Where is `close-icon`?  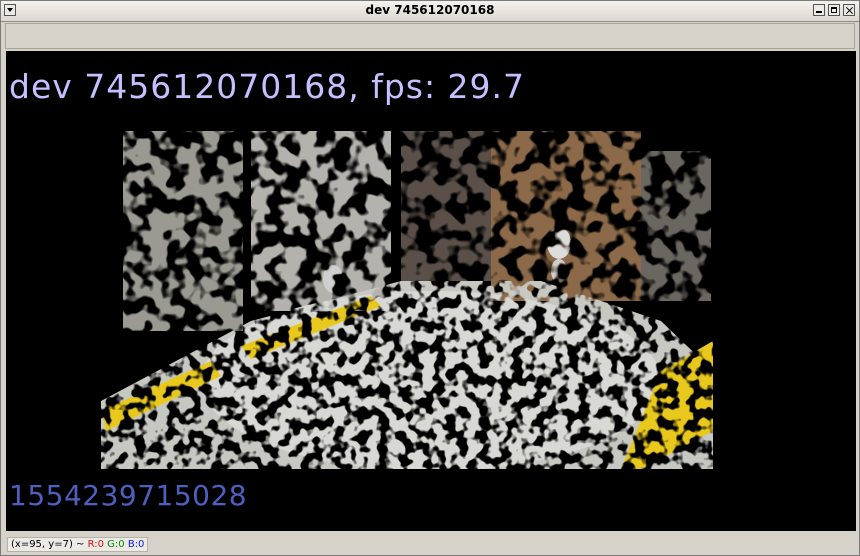
close-icon is located at coordinates (849, 10).